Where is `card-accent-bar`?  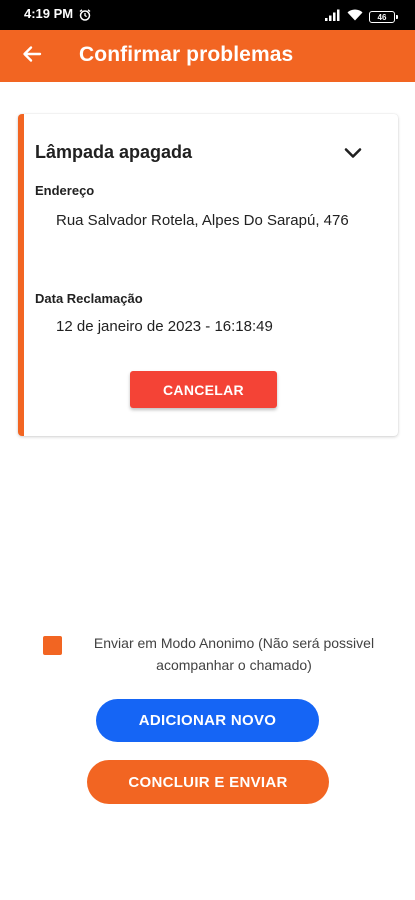
card-accent-bar is located at coordinates (21, 275).